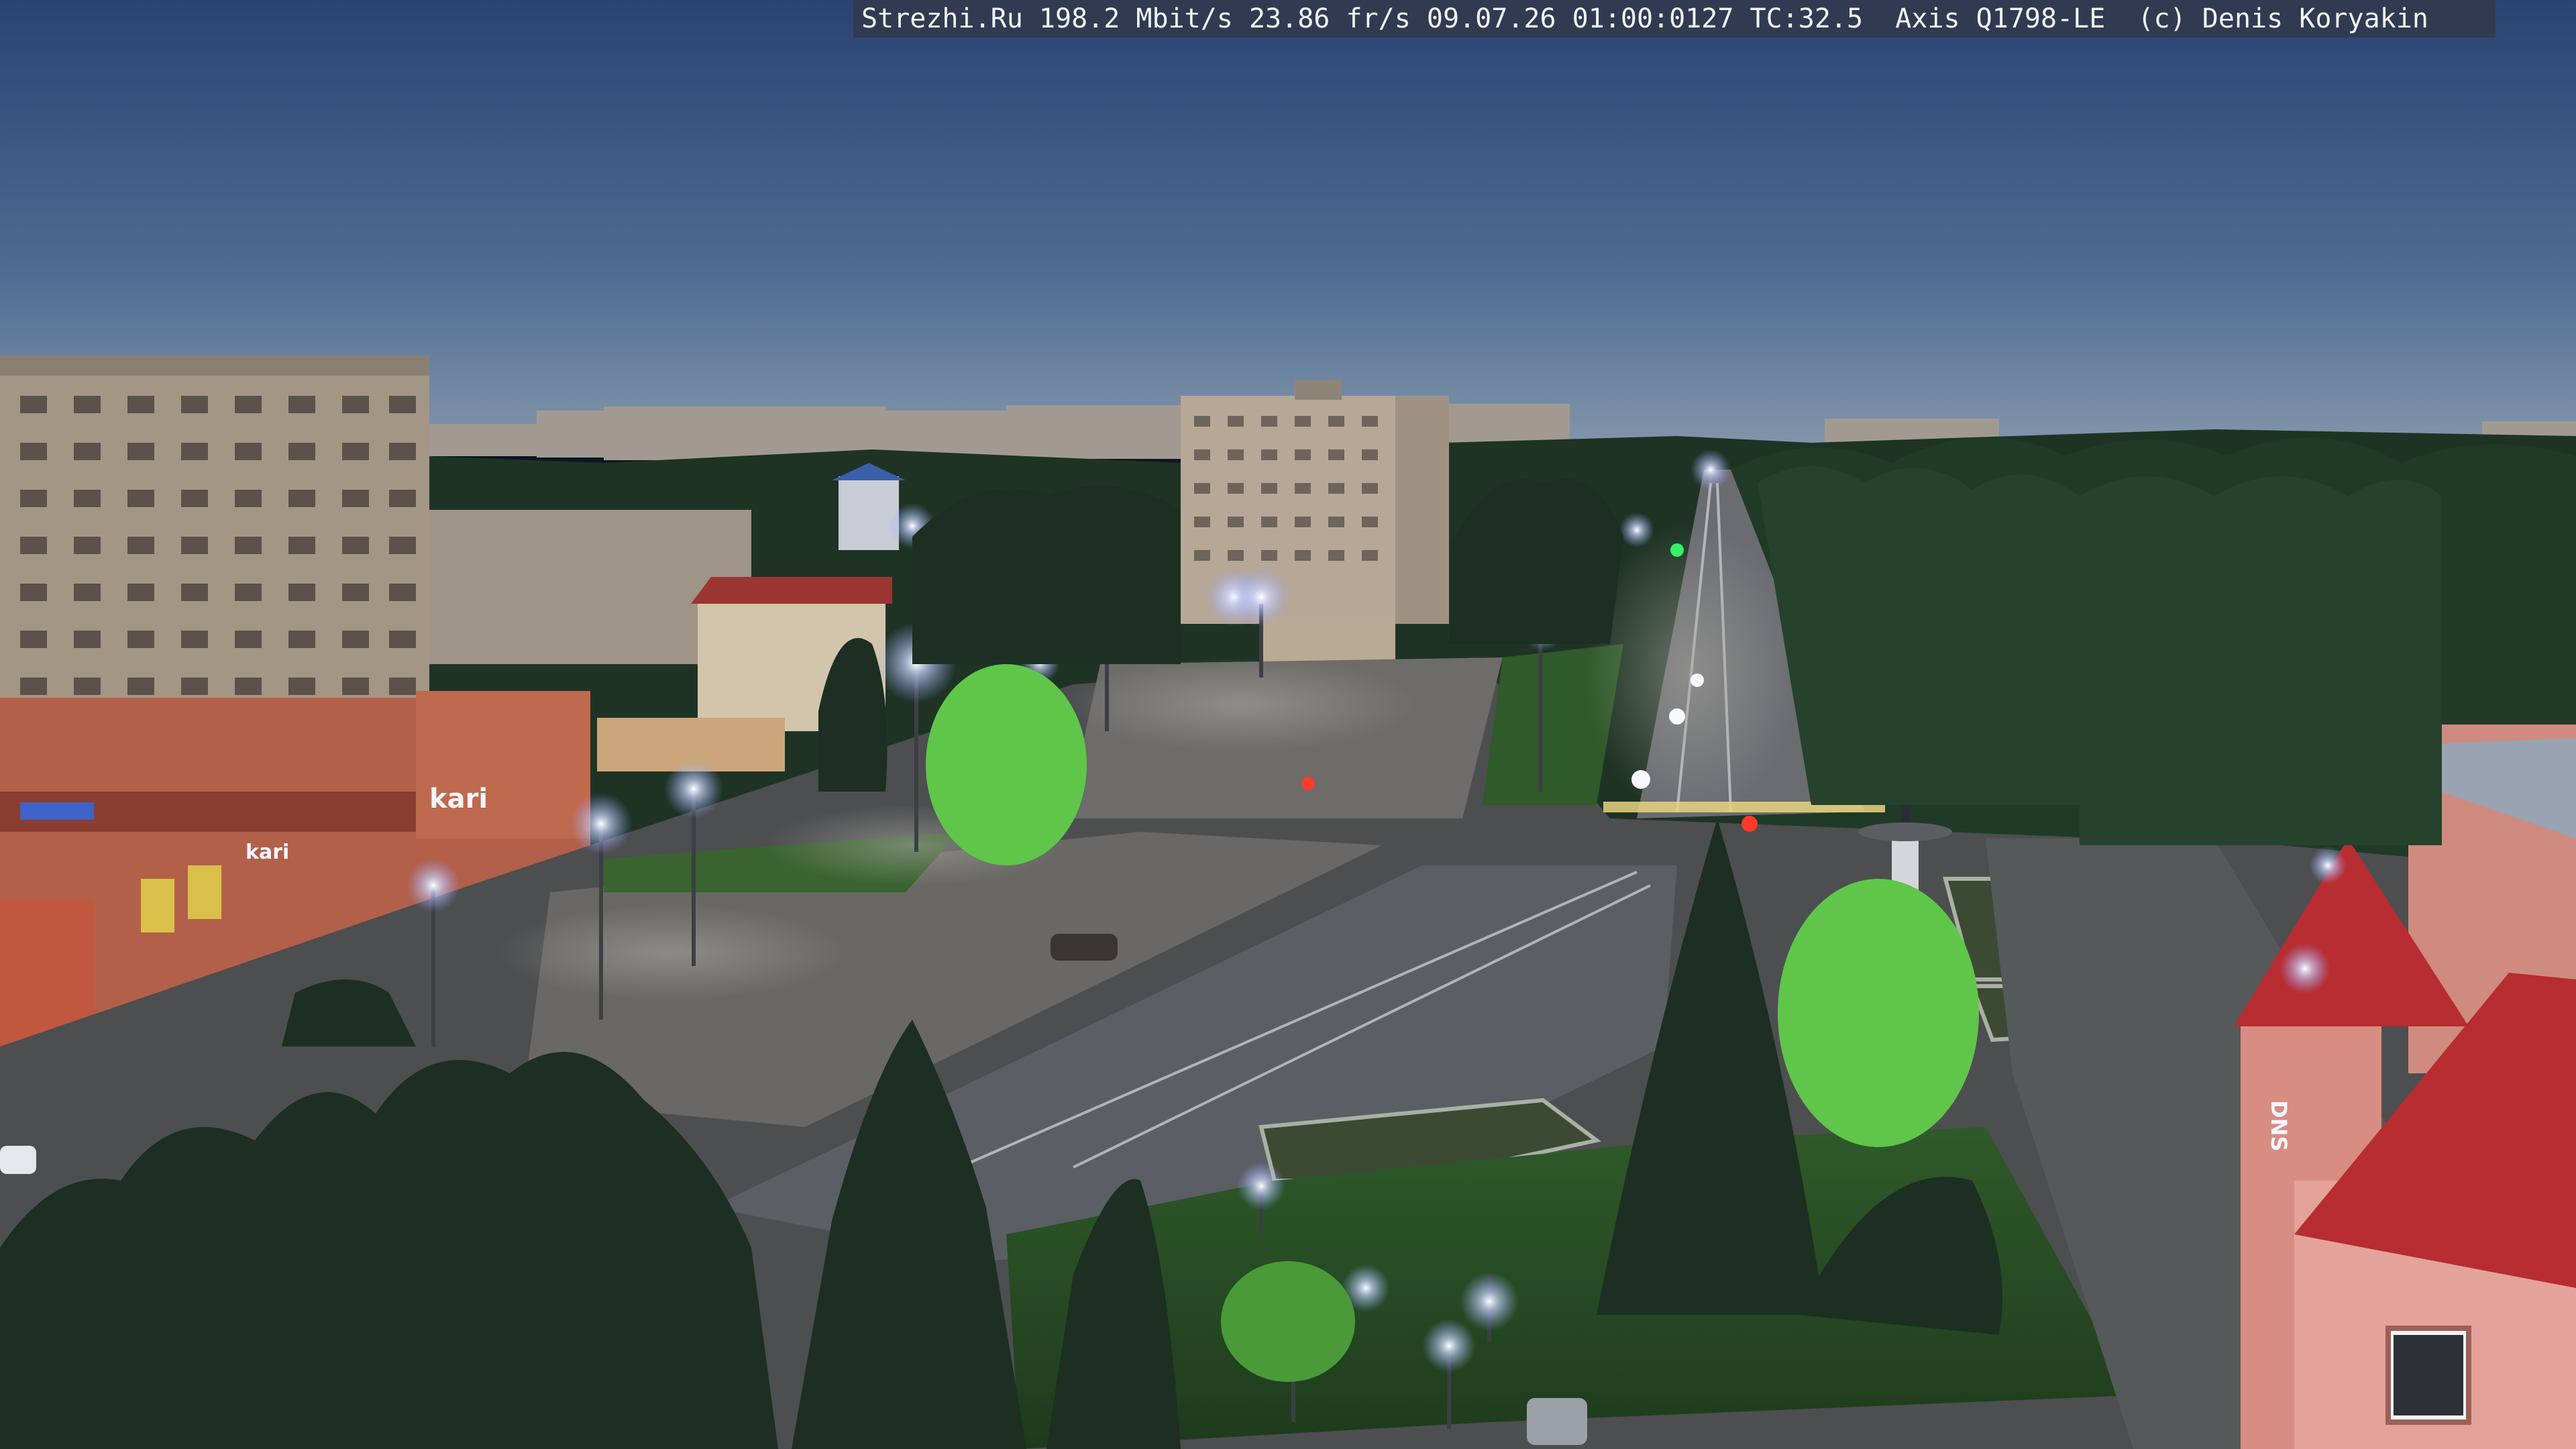  What do you see at coordinates (2100, 655) in the screenshot?
I see `trees-right-row` at bounding box center [2100, 655].